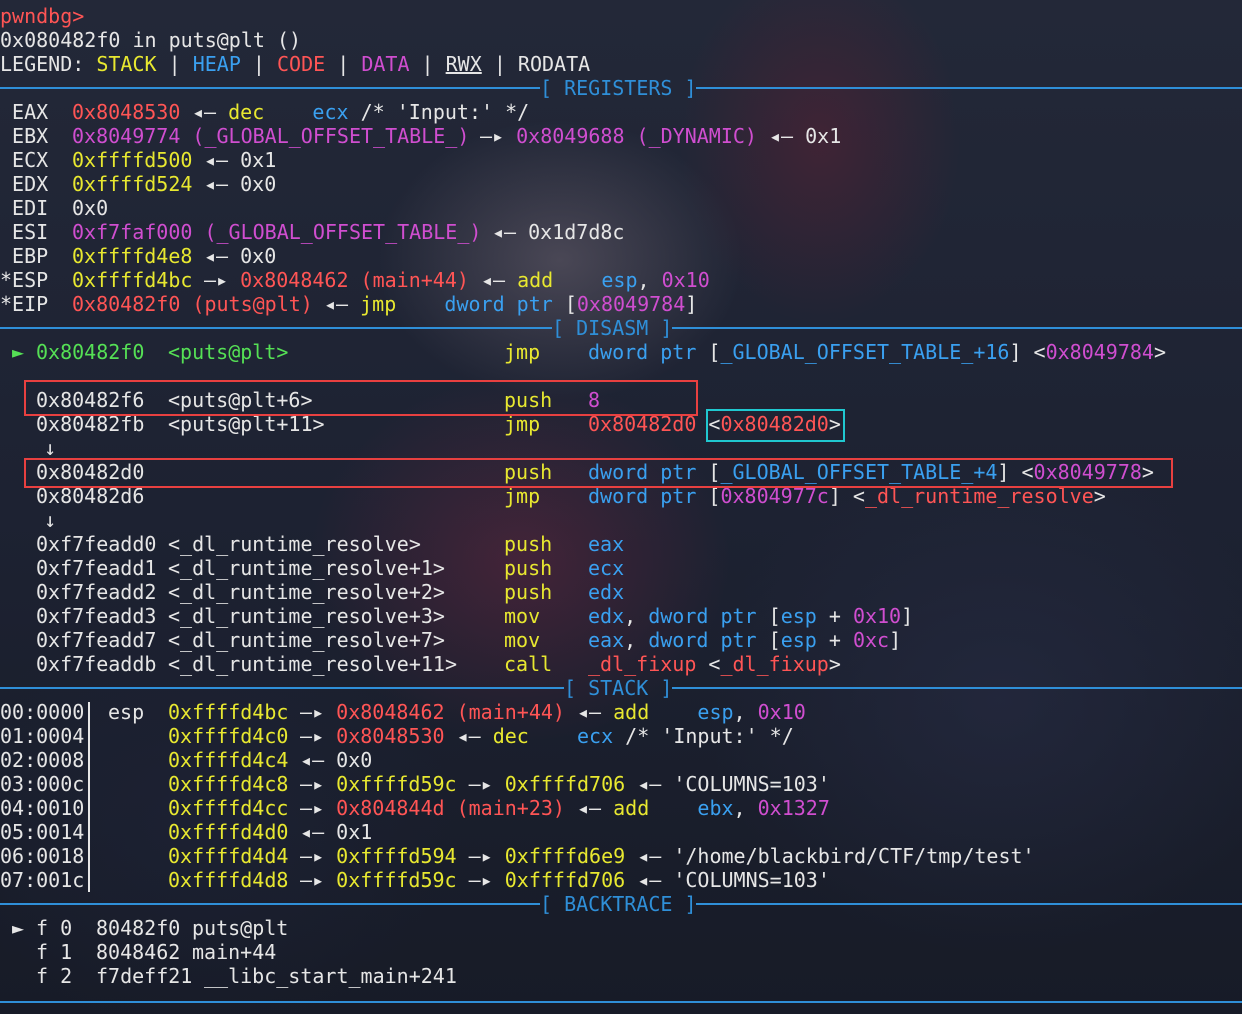  I want to click on instruction-symbol: <_dl_runtime_resolve+11>, so click(312, 664).